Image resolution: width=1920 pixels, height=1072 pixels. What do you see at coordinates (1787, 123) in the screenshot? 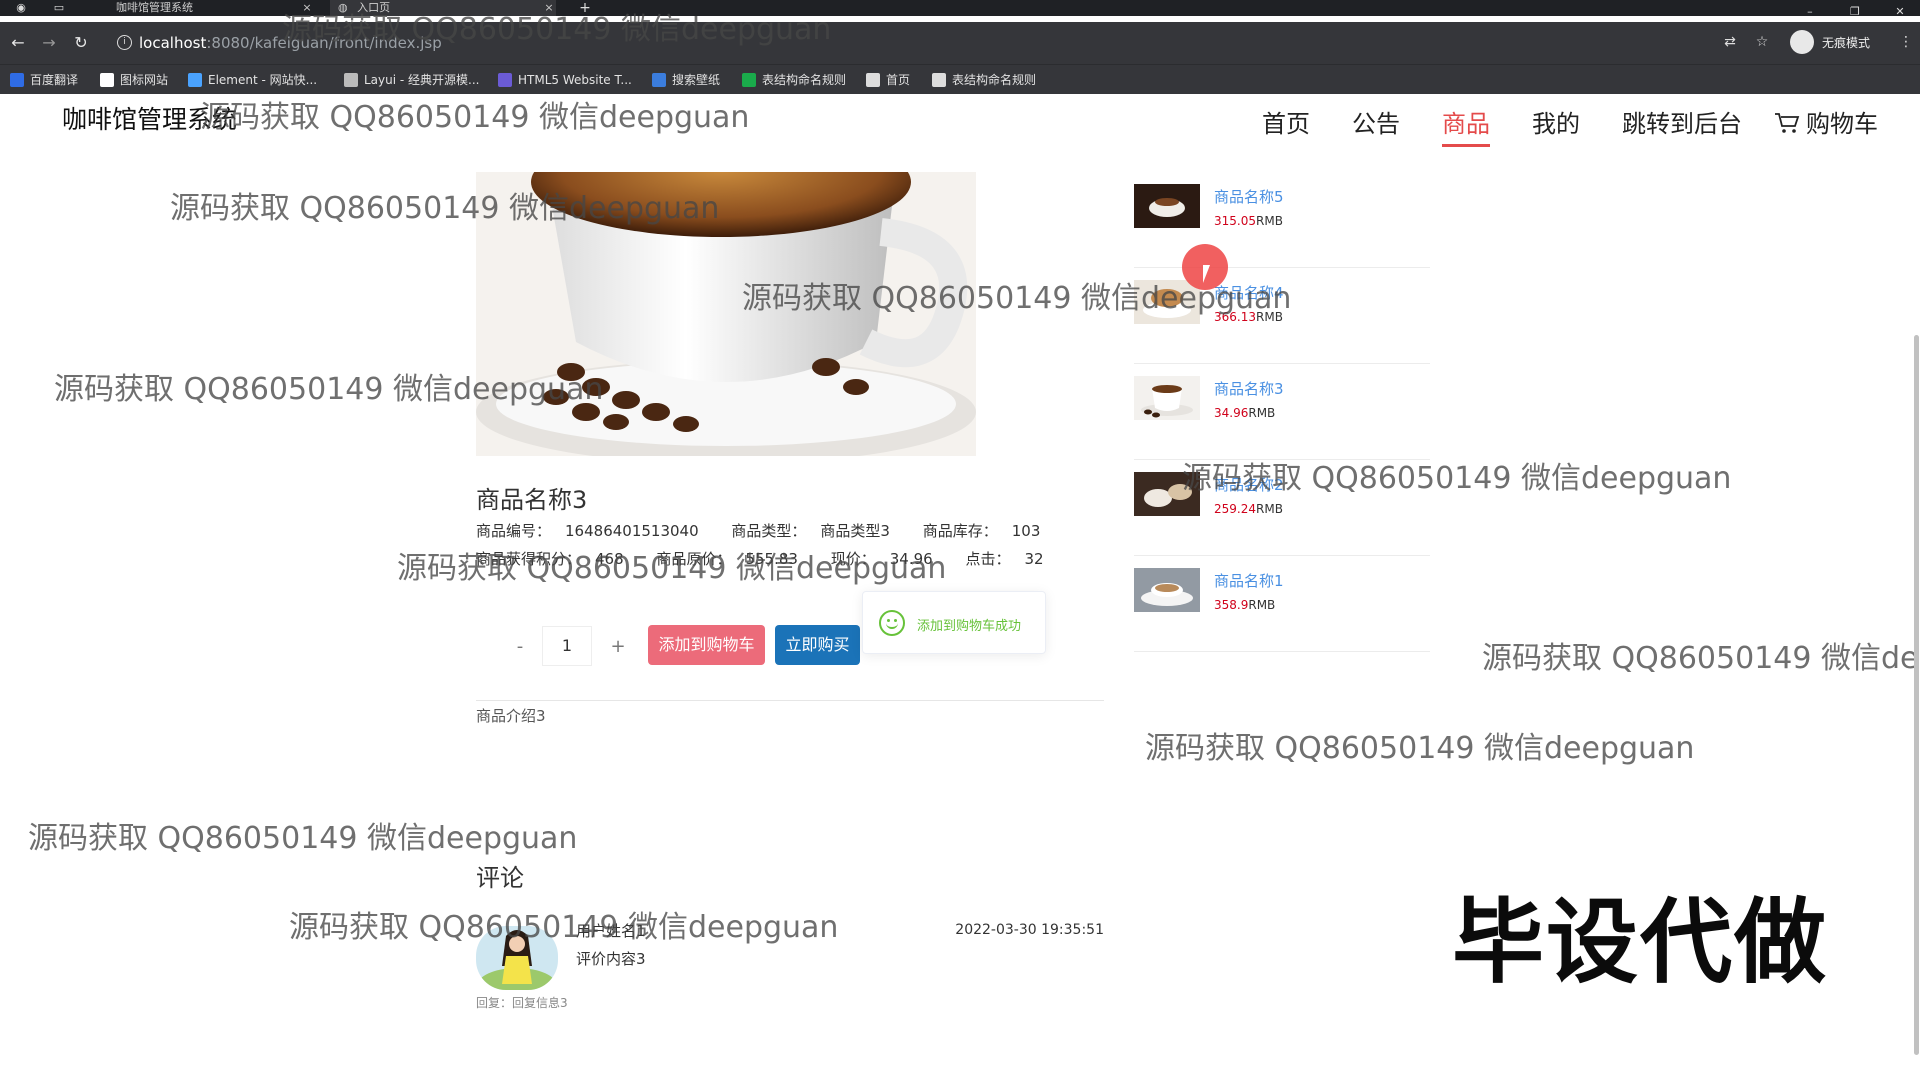
I see `cart-icon` at bounding box center [1787, 123].